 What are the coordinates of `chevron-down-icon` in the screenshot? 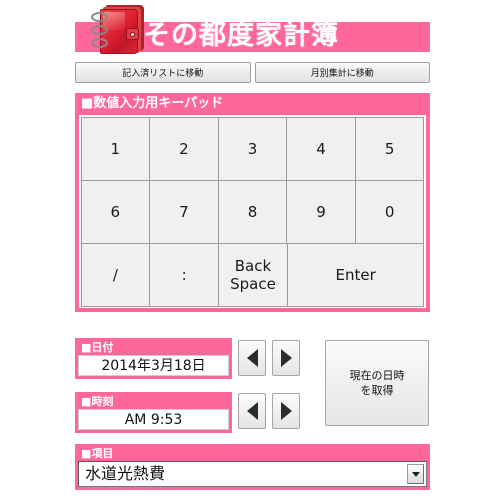 It's located at (415, 474).